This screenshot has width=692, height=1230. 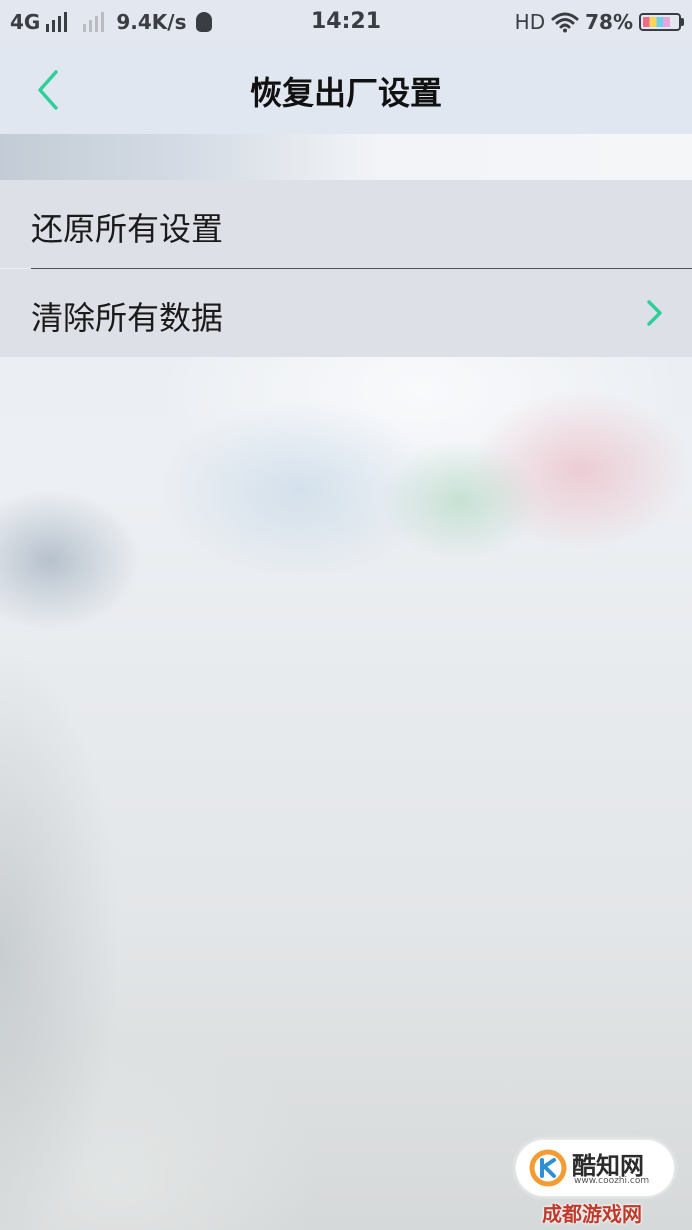 What do you see at coordinates (565, 22) in the screenshot?
I see `wifi-icon` at bounding box center [565, 22].